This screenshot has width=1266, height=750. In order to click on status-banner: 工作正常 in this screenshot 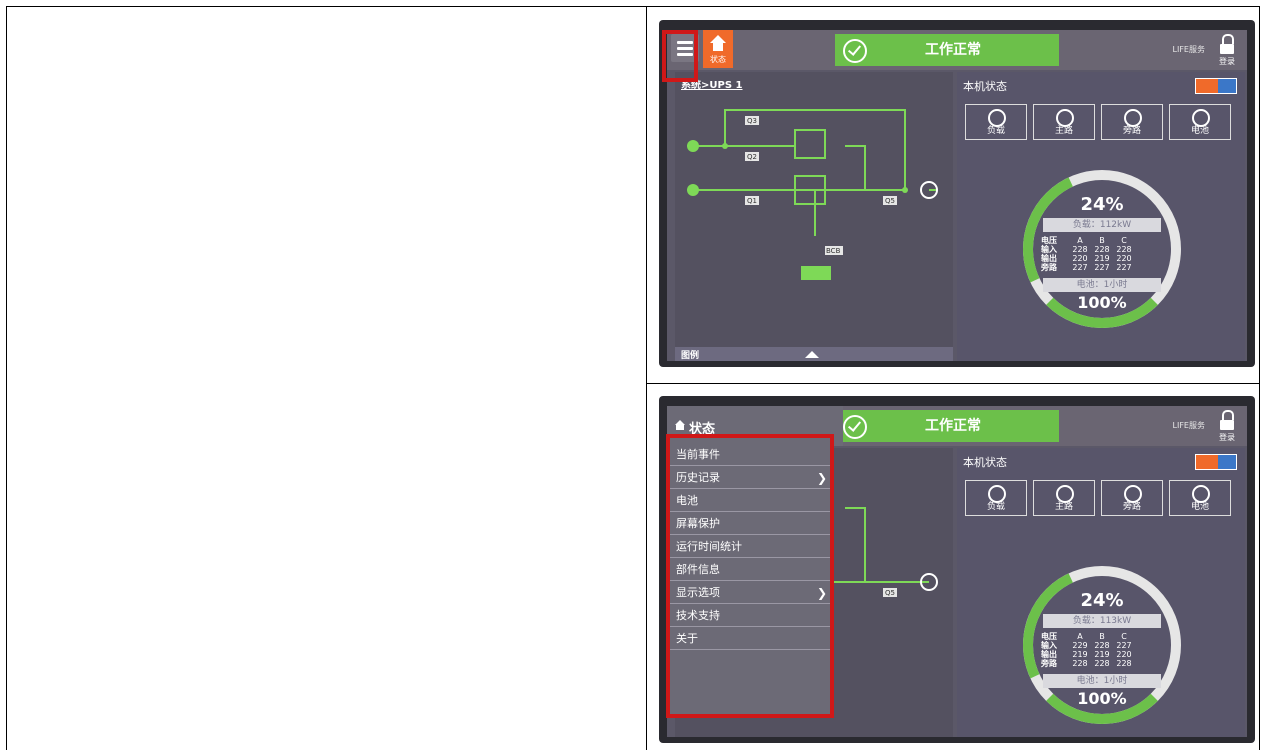, I will do `click(947, 50)`.